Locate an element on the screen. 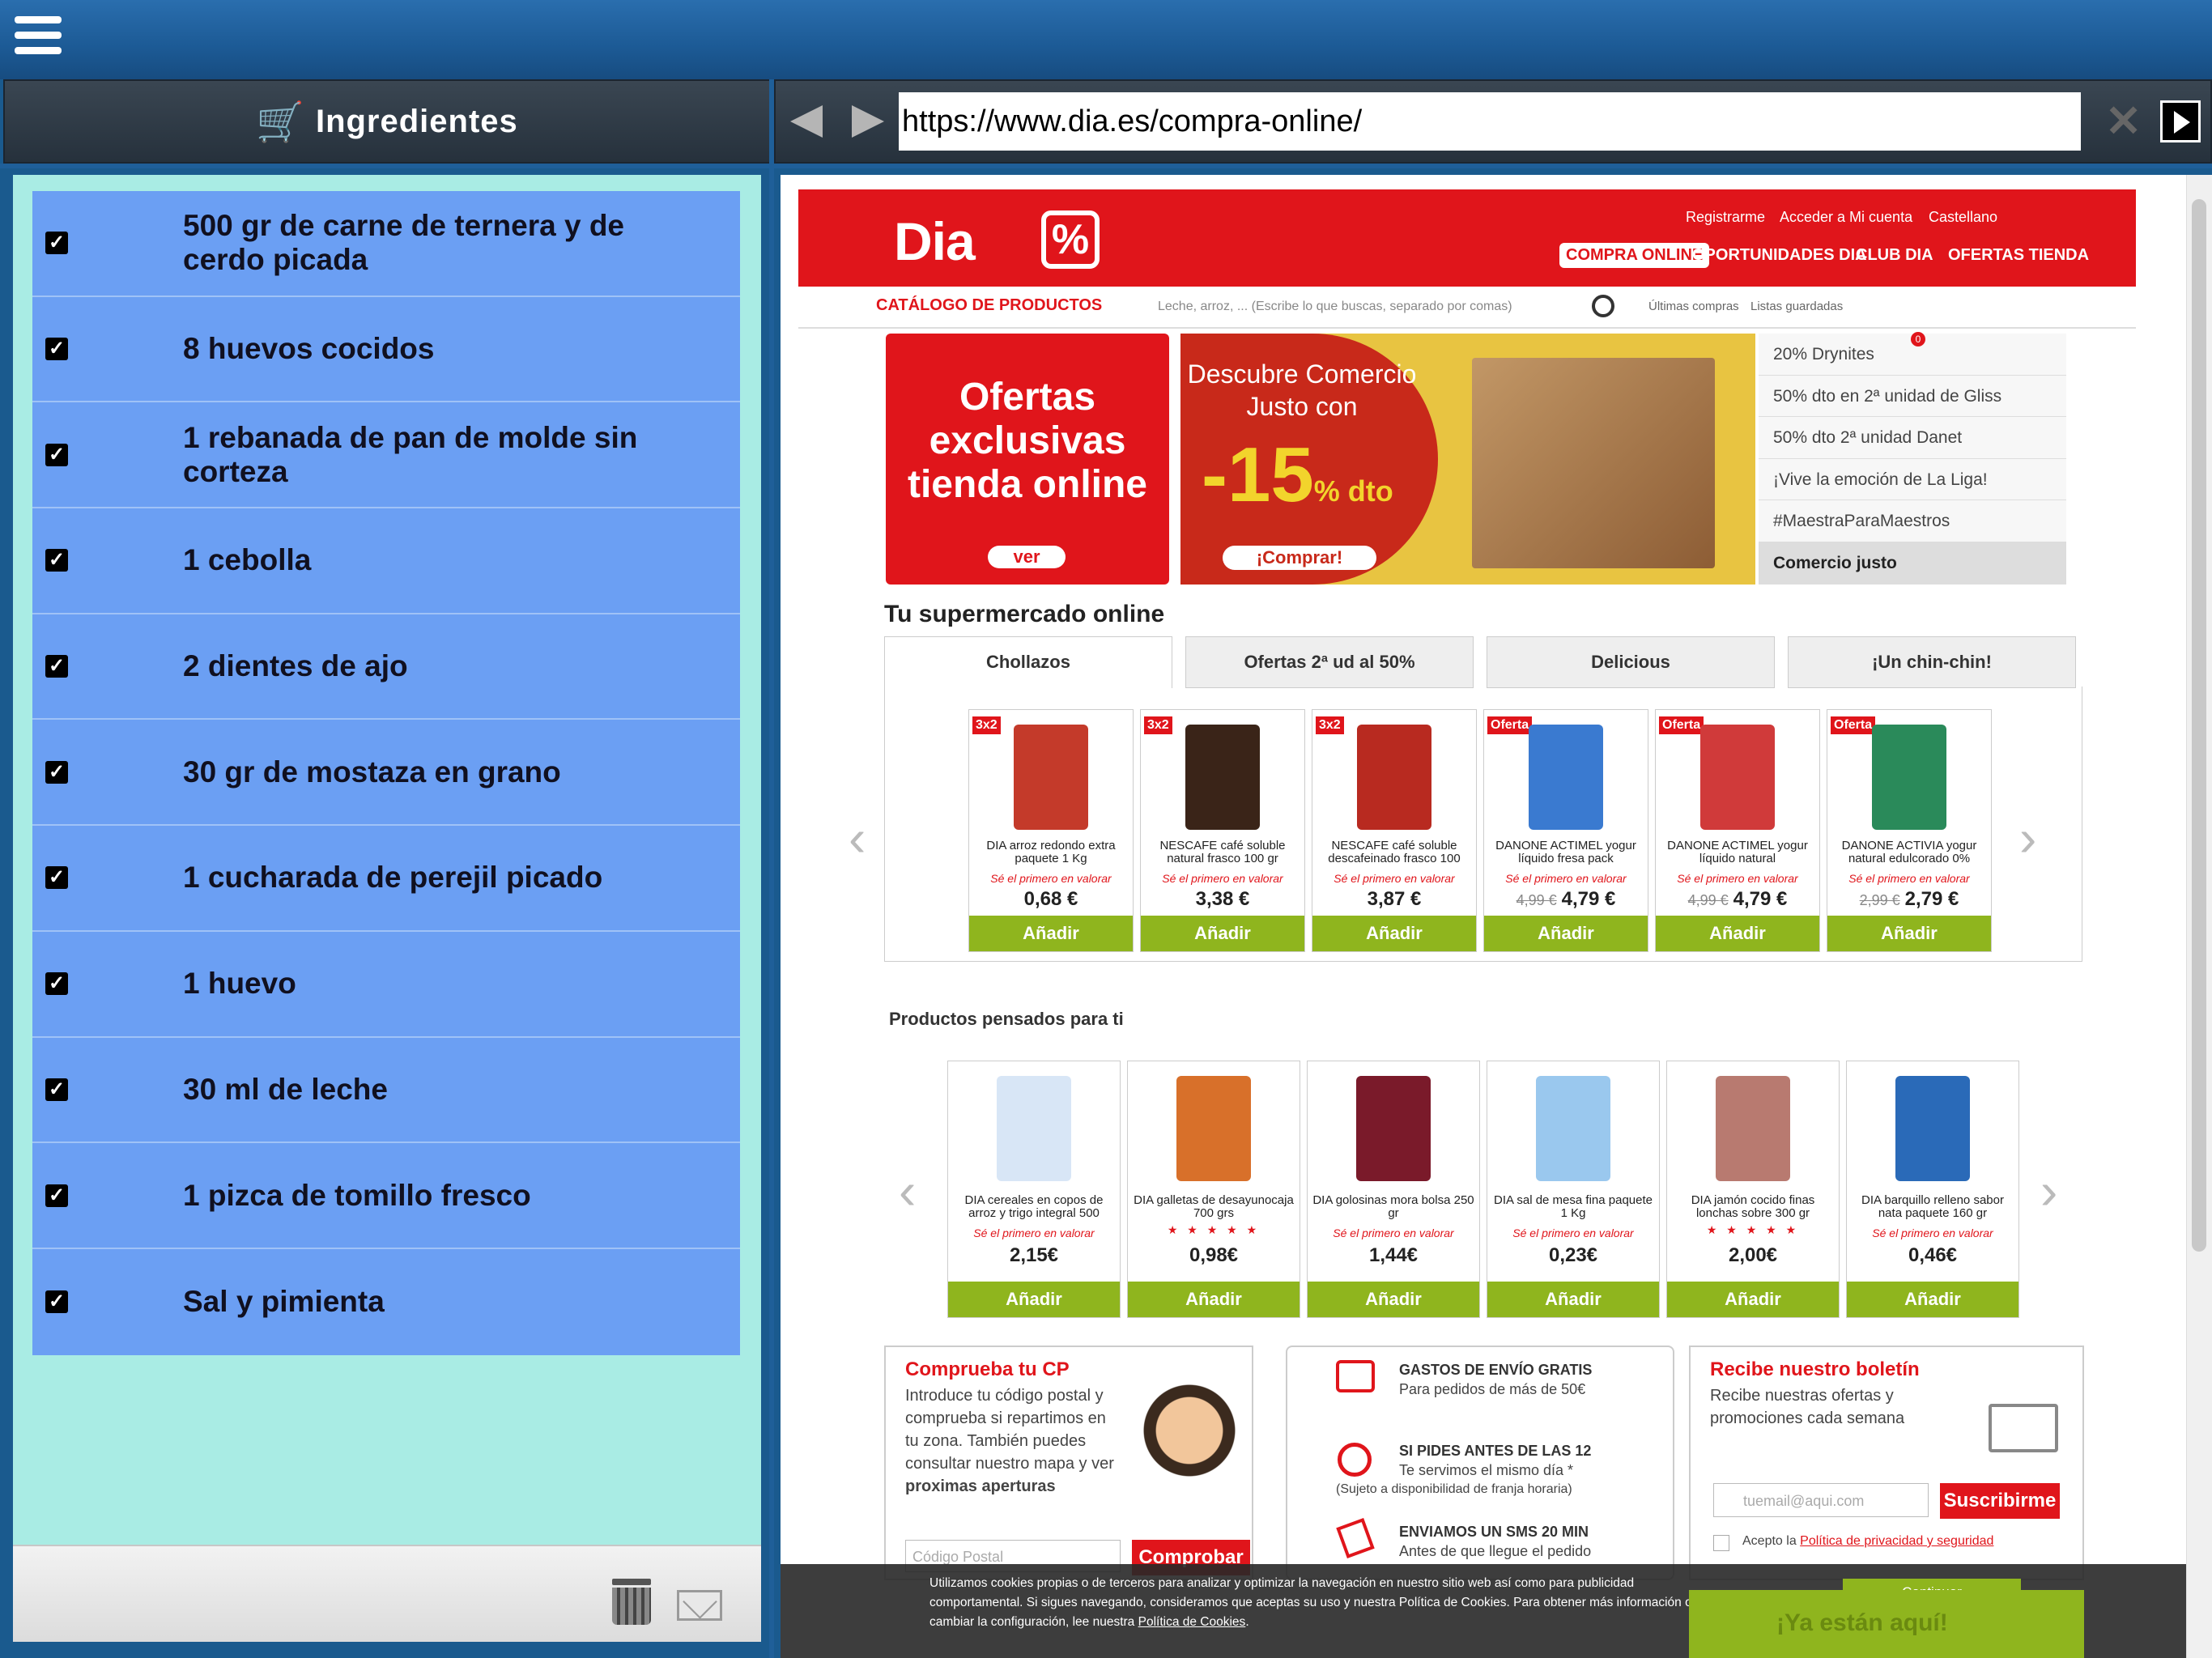 This screenshot has height=1658, width=2212. ingredient-row: ✓ 1 cebolla is located at coordinates (386, 561).